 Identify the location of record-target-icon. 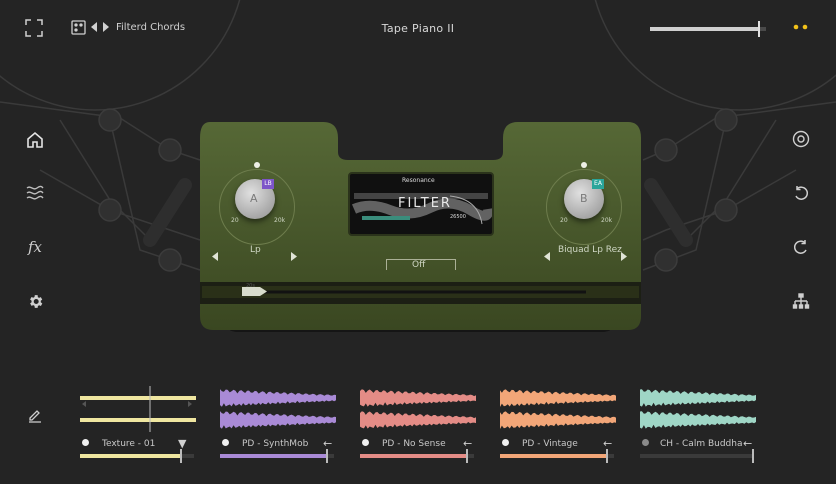
(801, 139).